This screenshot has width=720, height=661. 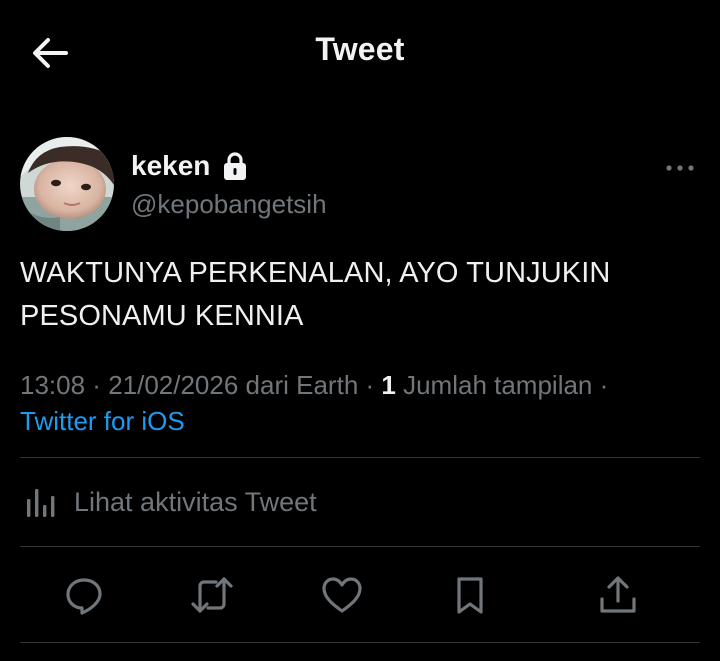 I want to click on tweet-location: dari Earth, so click(x=298, y=385).